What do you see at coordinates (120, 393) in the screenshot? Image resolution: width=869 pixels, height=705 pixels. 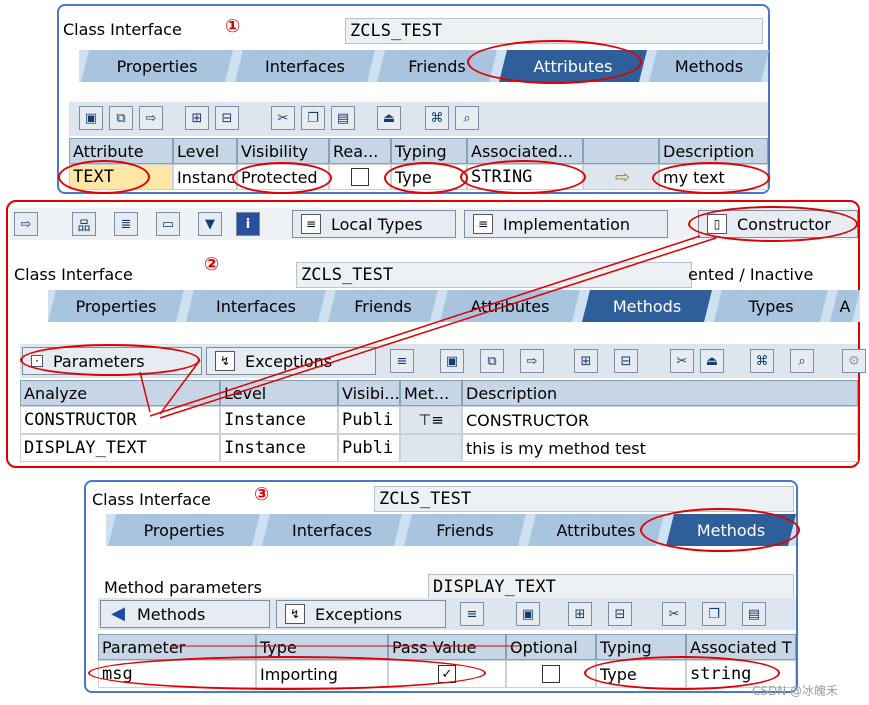 I see `col-method: Analyze` at bounding box center [120, 393].